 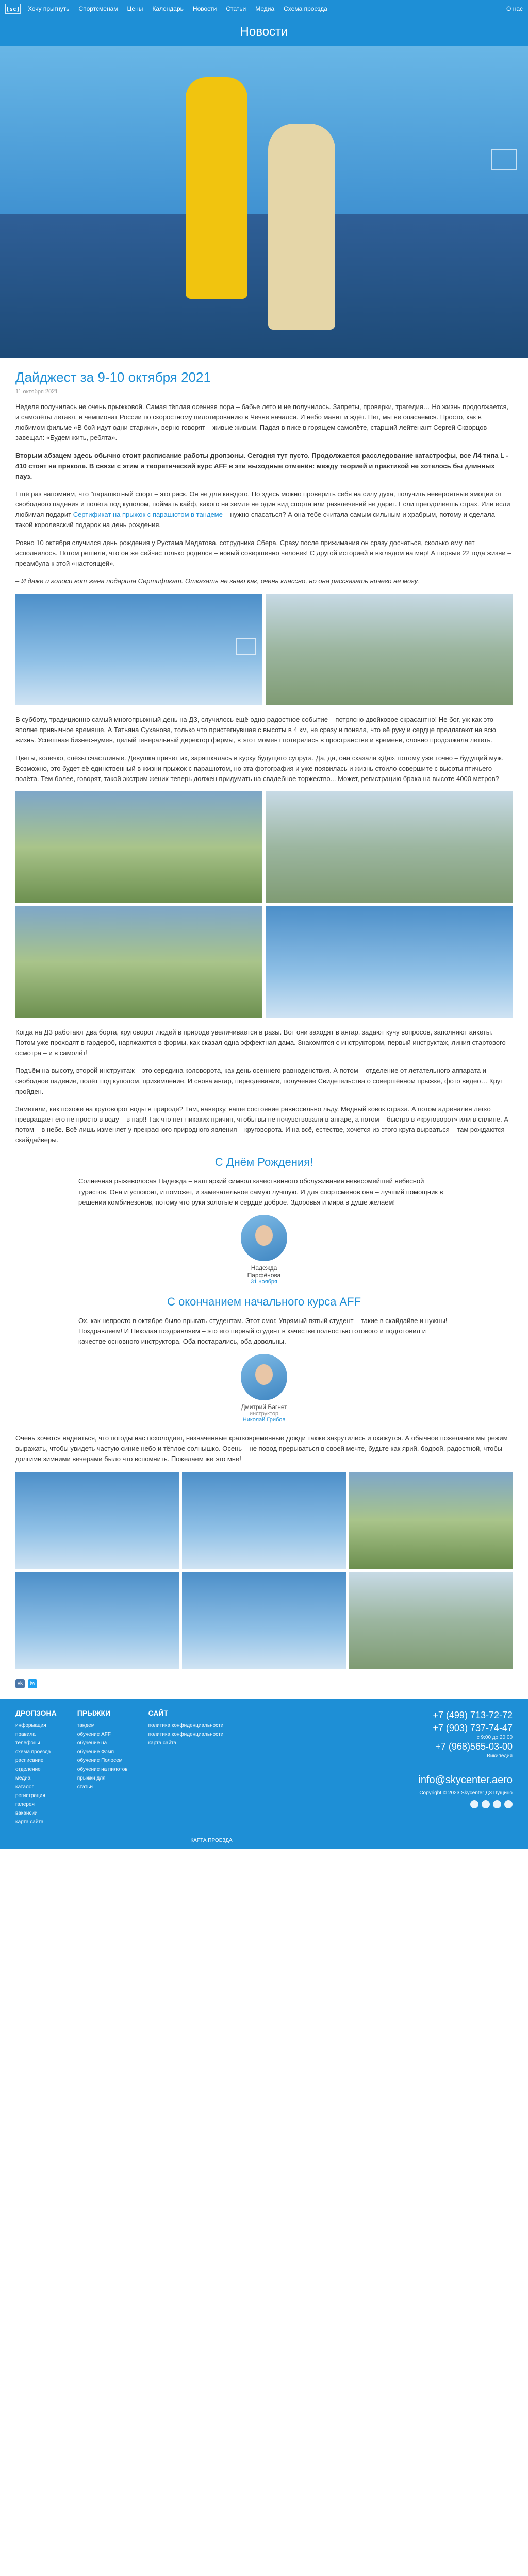 I want to click on copyright: Copyright © 2023 Skycenter ДЗ Пущино, so click(x=466, y=1793).